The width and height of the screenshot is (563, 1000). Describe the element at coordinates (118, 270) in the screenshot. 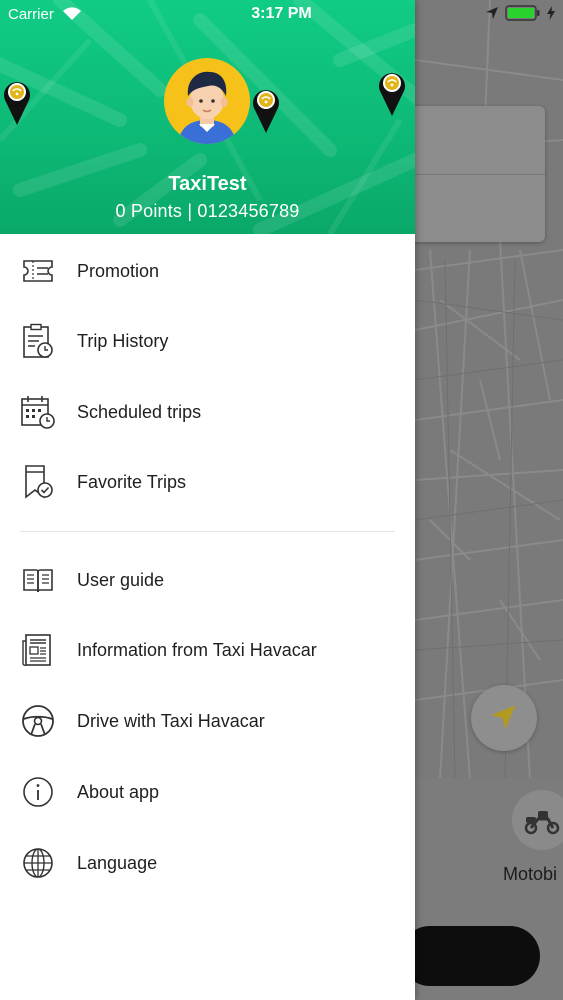

I see `menu-label: Promotion` at that location.